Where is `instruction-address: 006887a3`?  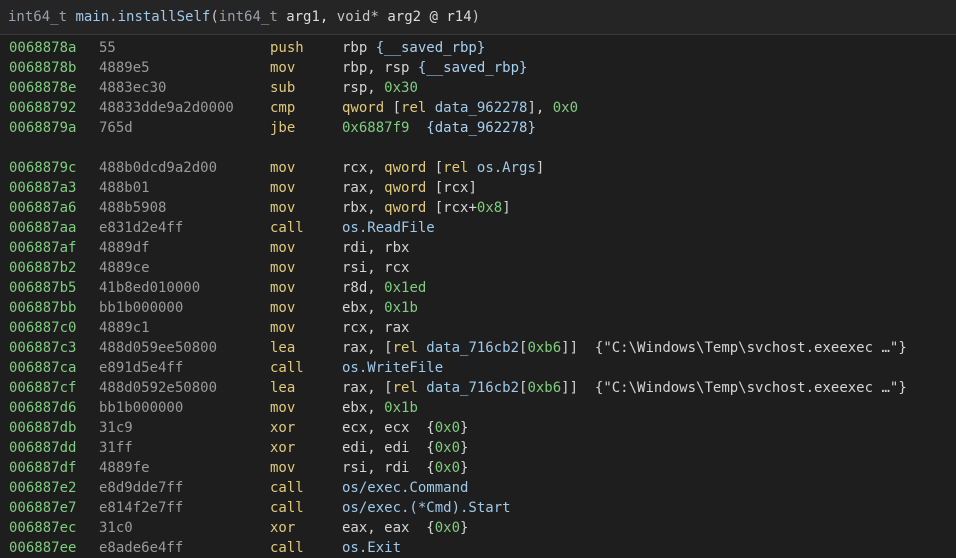
instruction-address: 006887a3 is located at coordinates (42, 188).